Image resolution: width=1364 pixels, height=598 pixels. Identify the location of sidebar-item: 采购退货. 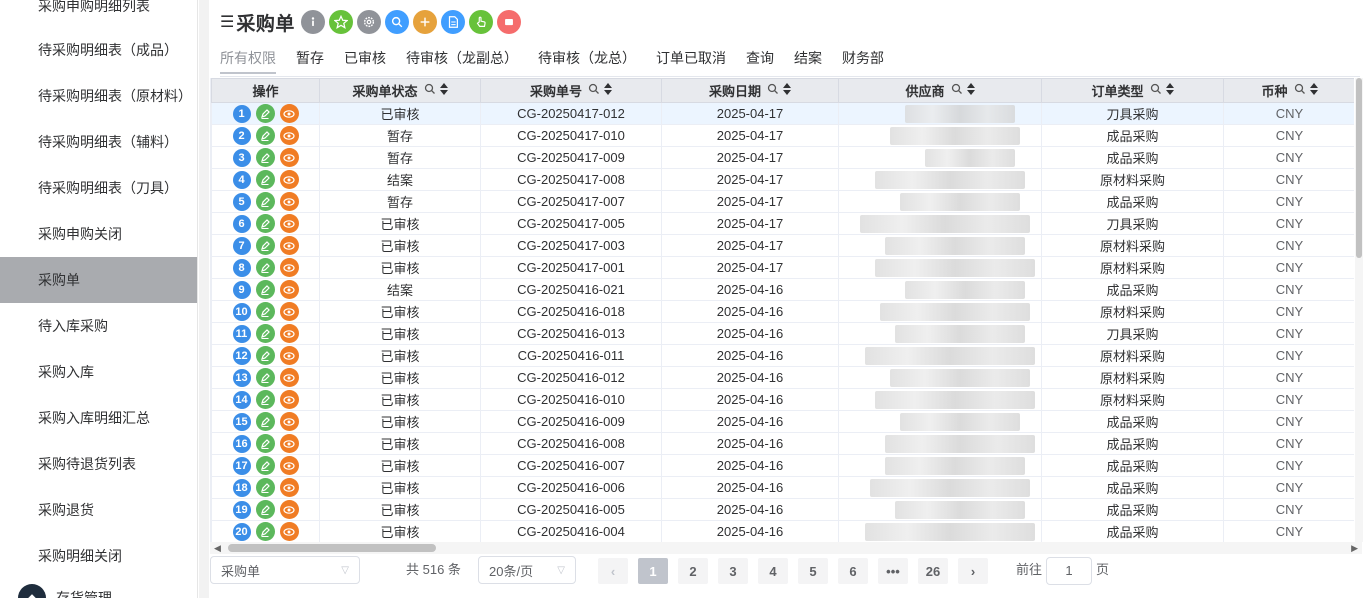
(98, 510).